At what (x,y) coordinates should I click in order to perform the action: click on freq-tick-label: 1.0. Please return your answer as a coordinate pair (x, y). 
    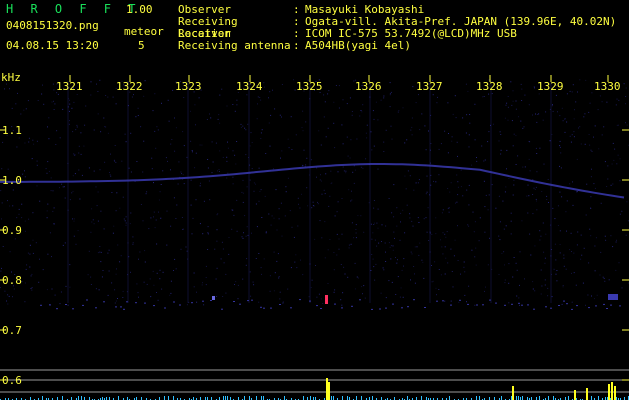
    Looking at the image, I should click on (12, 180).